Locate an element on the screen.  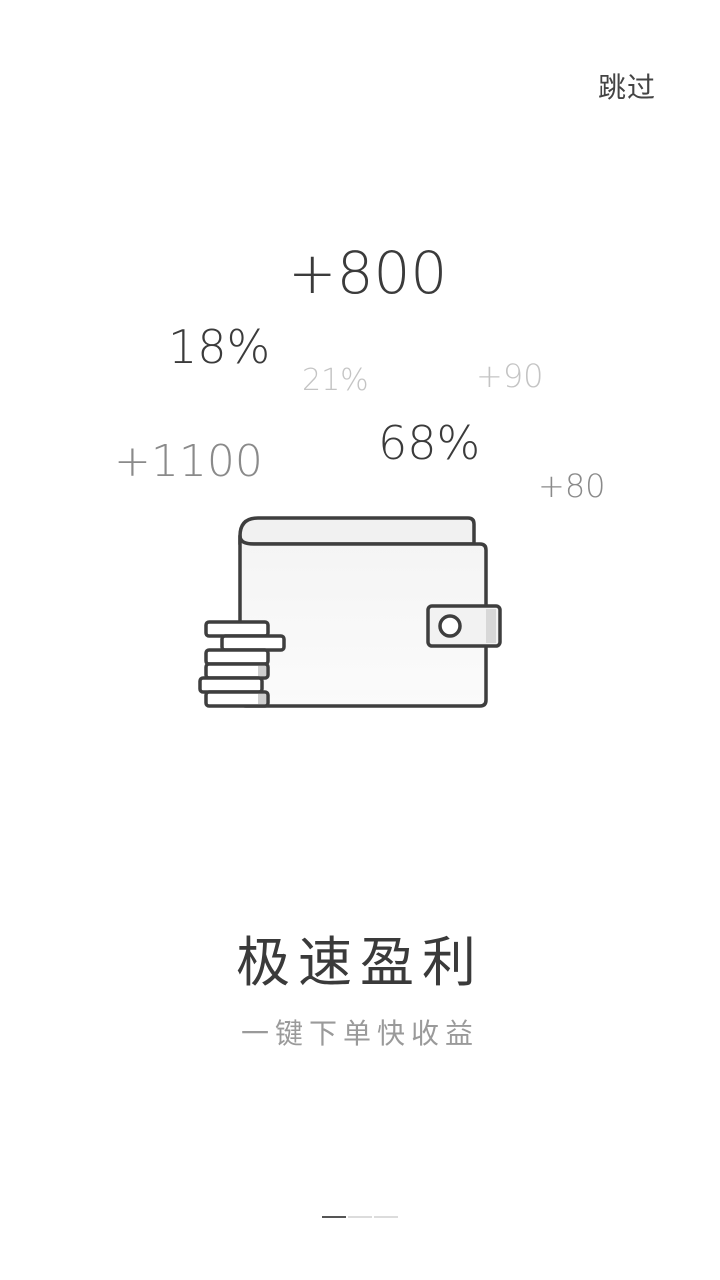
page-subtitle: 一键下单快收益 is located at coordinates (359, 1033).